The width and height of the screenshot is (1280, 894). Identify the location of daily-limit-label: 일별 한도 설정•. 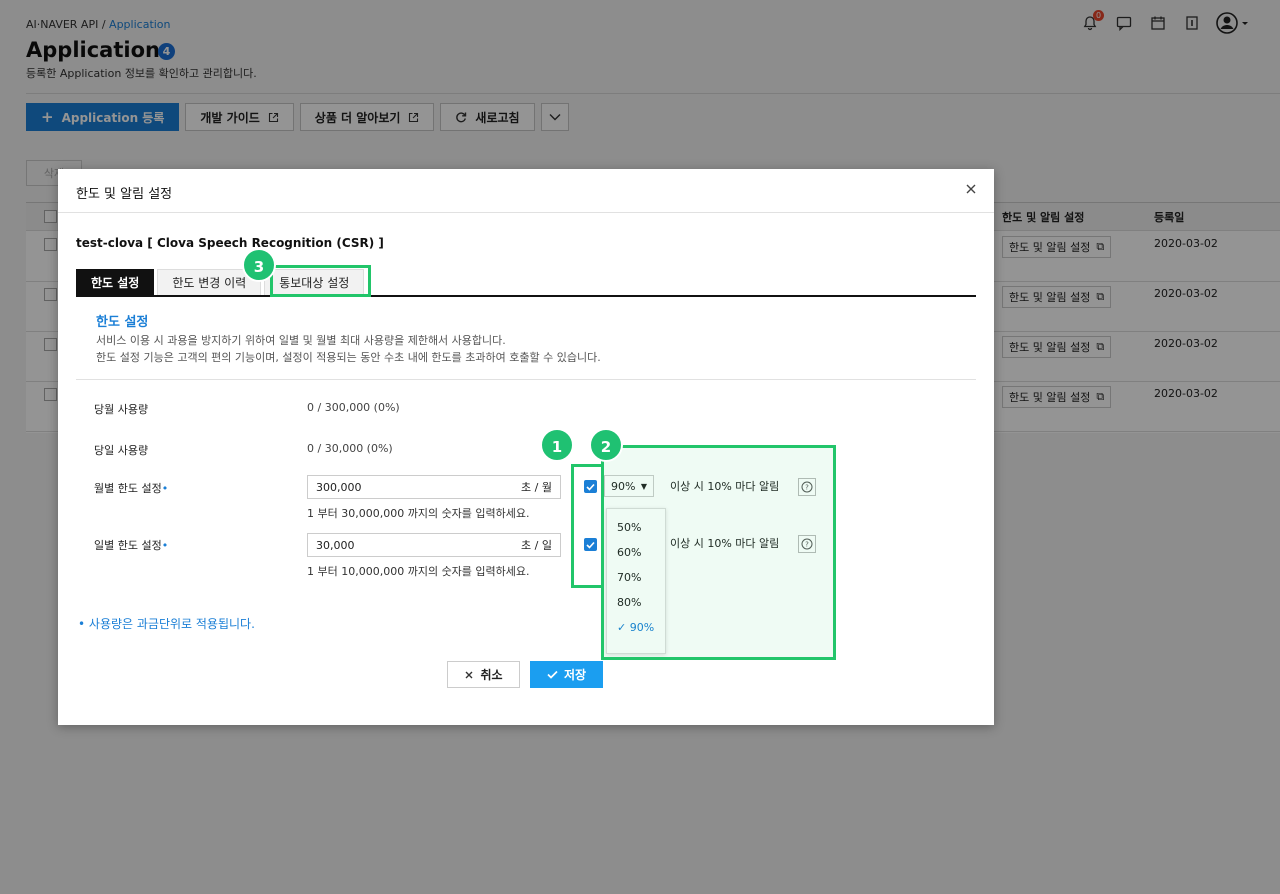
(131, 545).